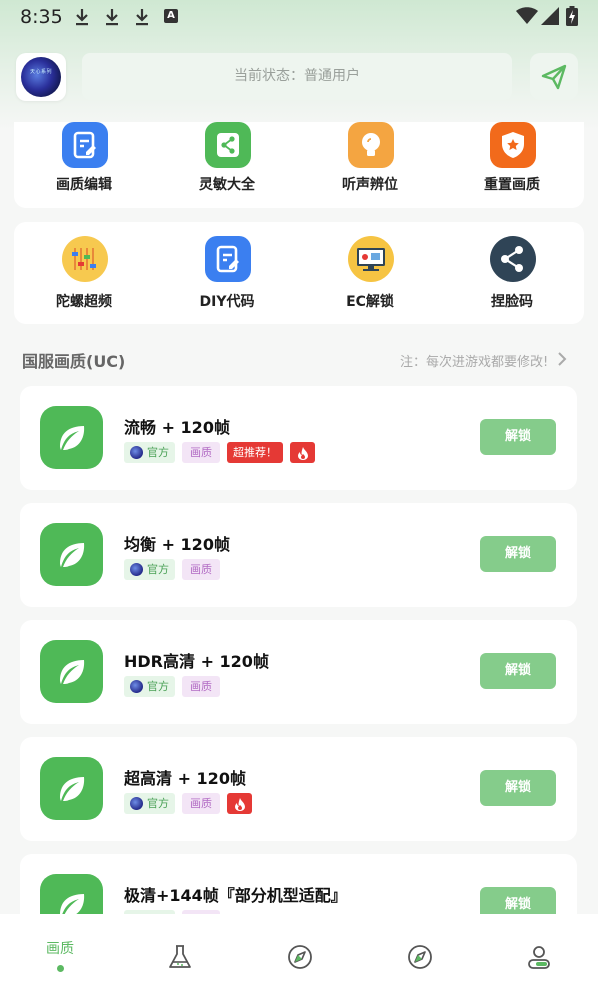 The width and height of the screenshot is (598, 998). What do you see at coordinates (297, 76) in the screenshot?
I see `user-status-field: 当前状态：普通用户` at bounding box center [297, 76].